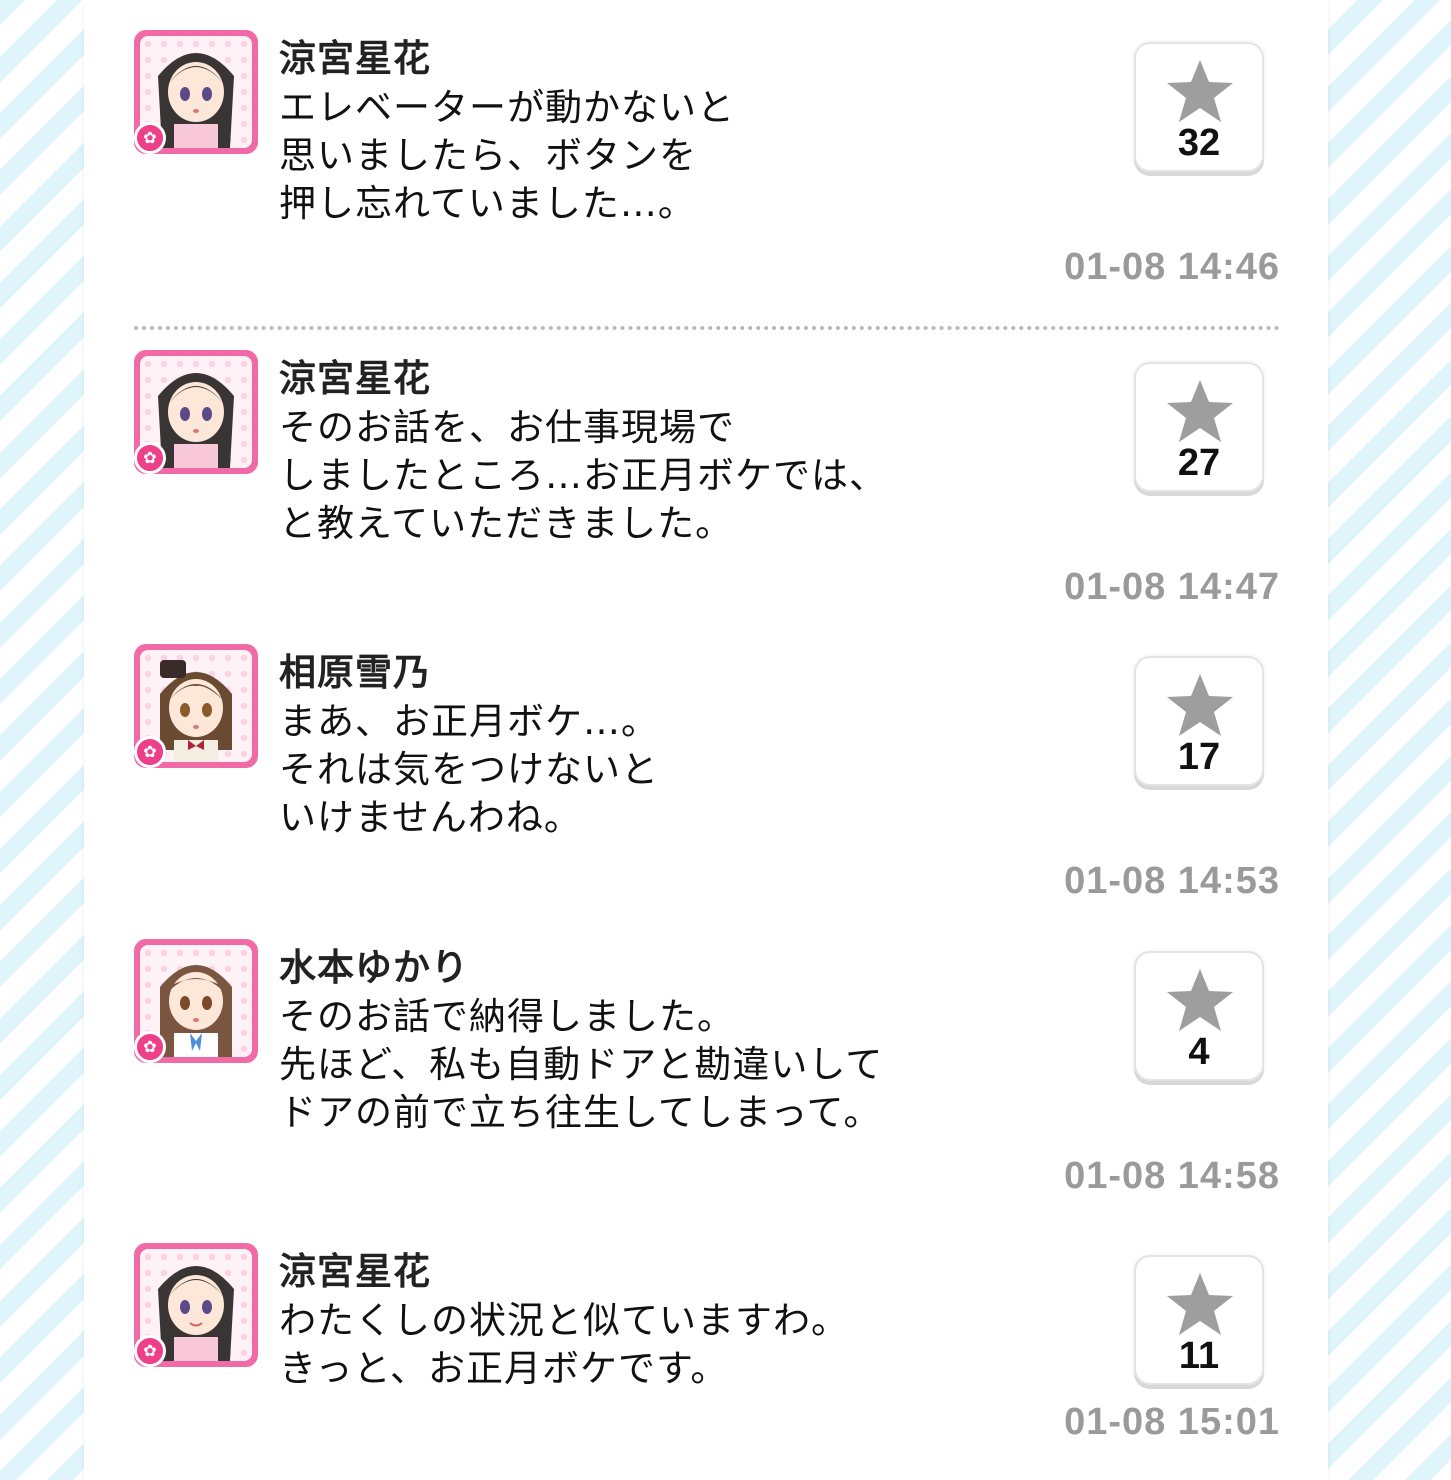  I want to click on like-count: 17, so click(1199, 757).